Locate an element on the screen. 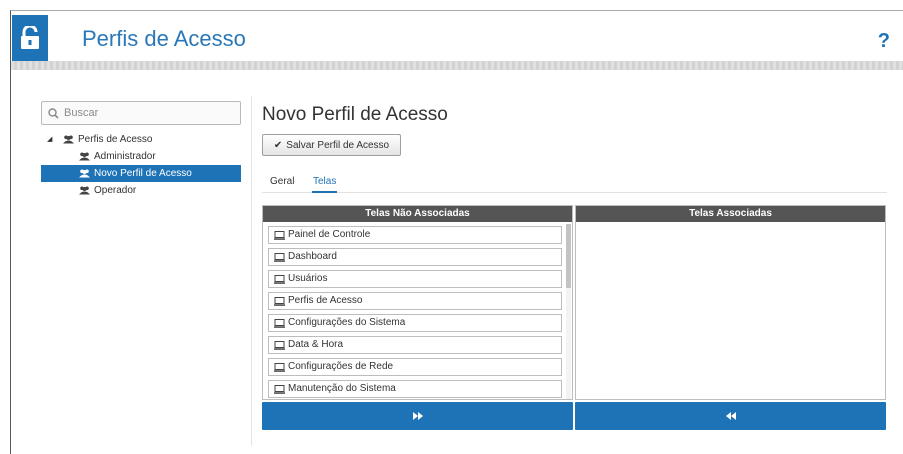  tab-geral: Geral is located at coordinates (282, 182).